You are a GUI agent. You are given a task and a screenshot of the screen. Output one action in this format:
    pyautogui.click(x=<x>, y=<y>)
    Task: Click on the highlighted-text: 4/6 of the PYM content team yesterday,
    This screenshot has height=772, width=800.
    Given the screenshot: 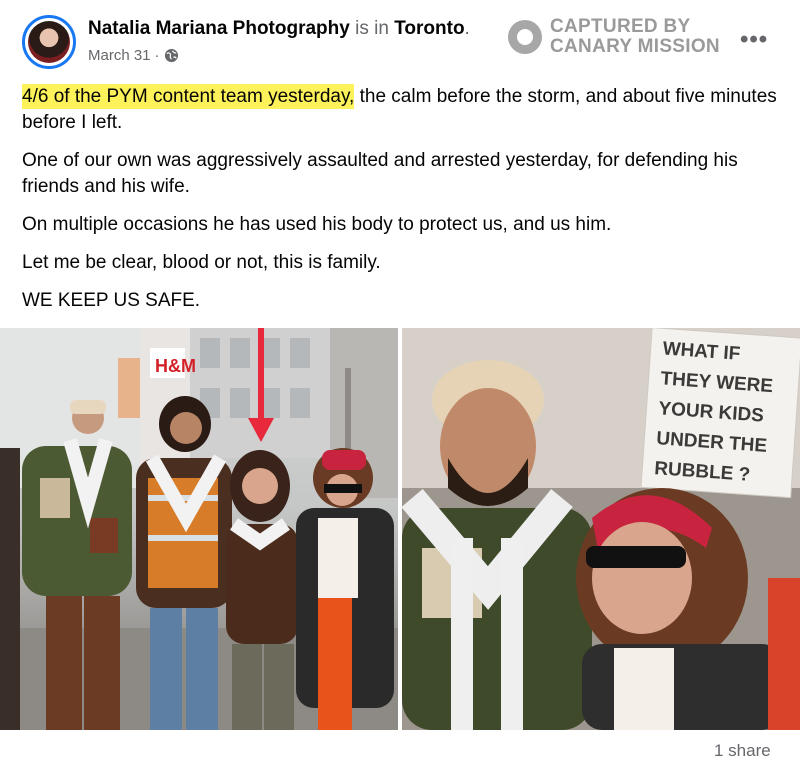 What is the action you would take?
    pyautogui.click(x=188, y=96)
    